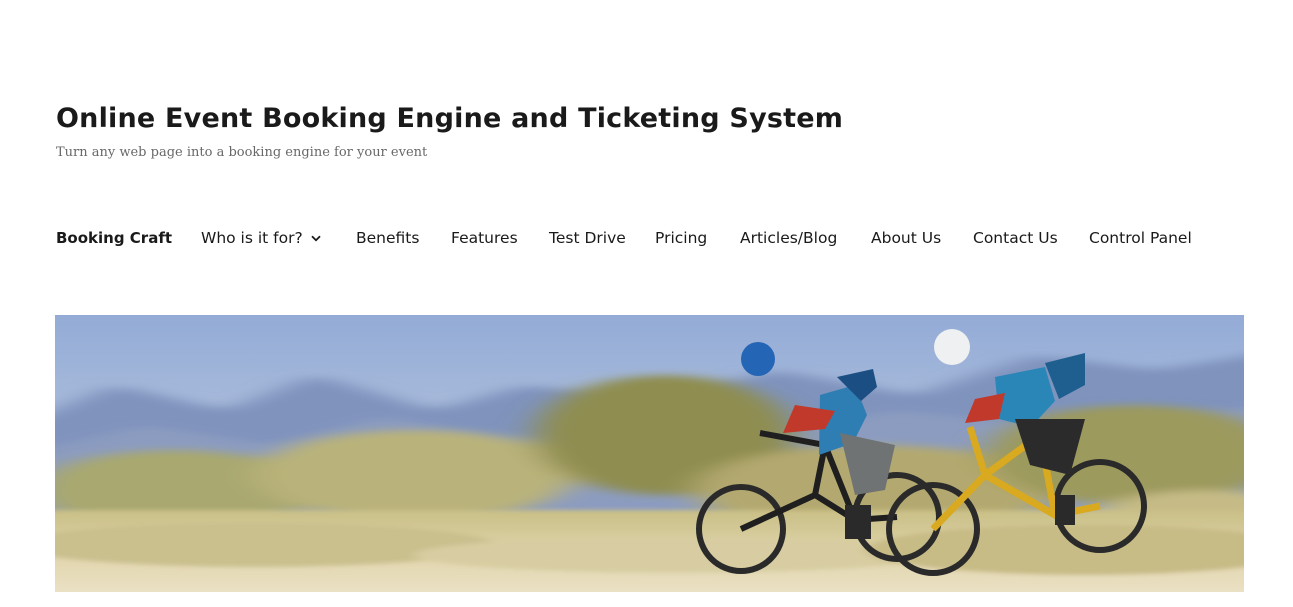  I want to click on nav-item-label: Booking Craft, so click(114, 238).